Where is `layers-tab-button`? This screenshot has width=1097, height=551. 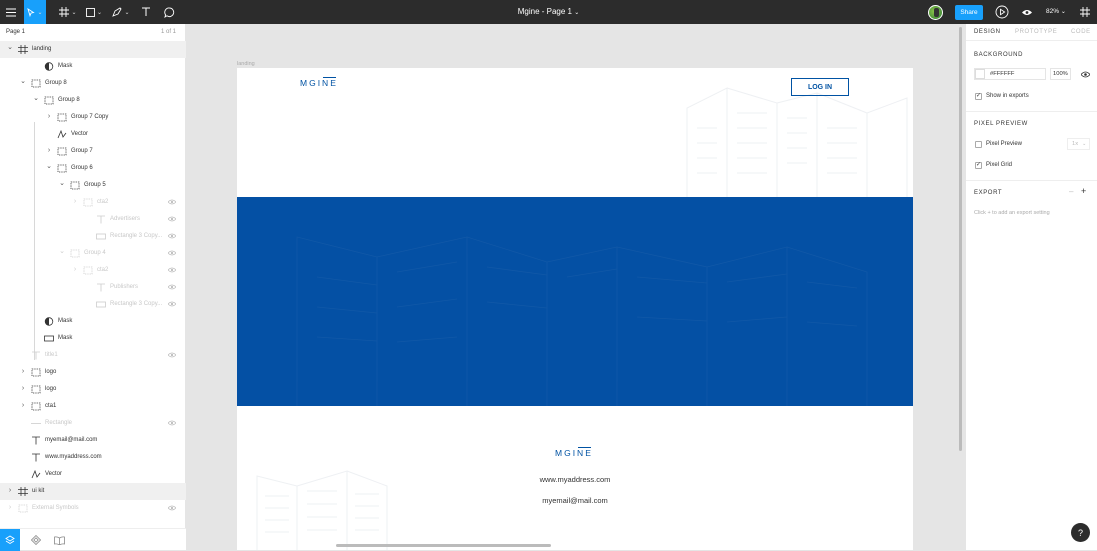
layers-tab-button is located at coordinates (10, 540).